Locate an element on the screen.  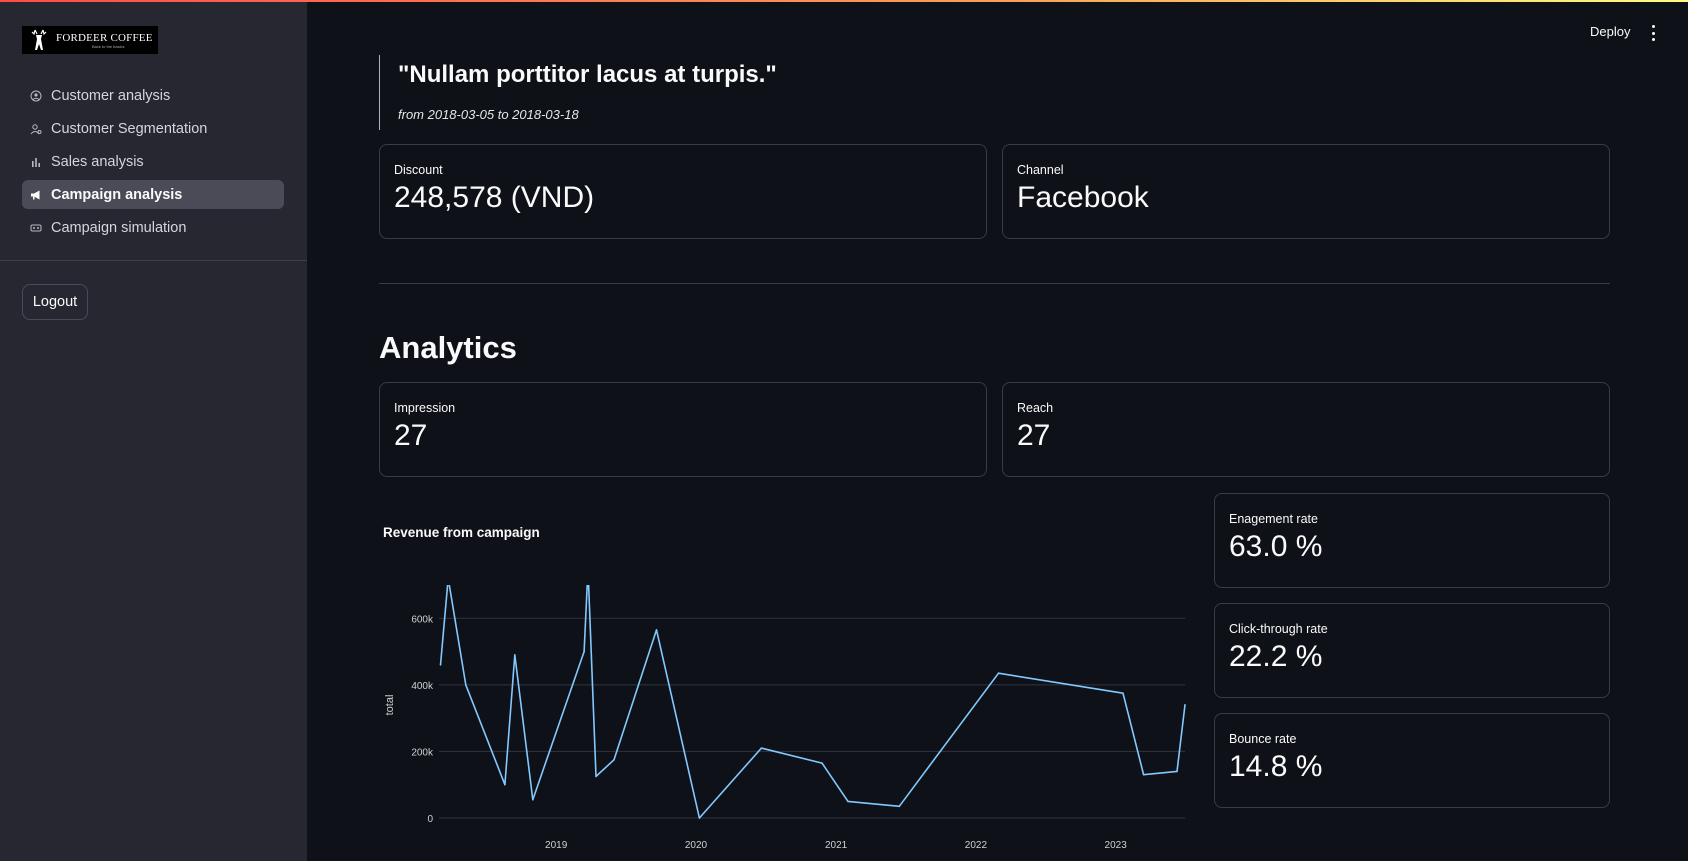
logo-brand: FORDEER COFFEE is located at coordinates (104, 38).